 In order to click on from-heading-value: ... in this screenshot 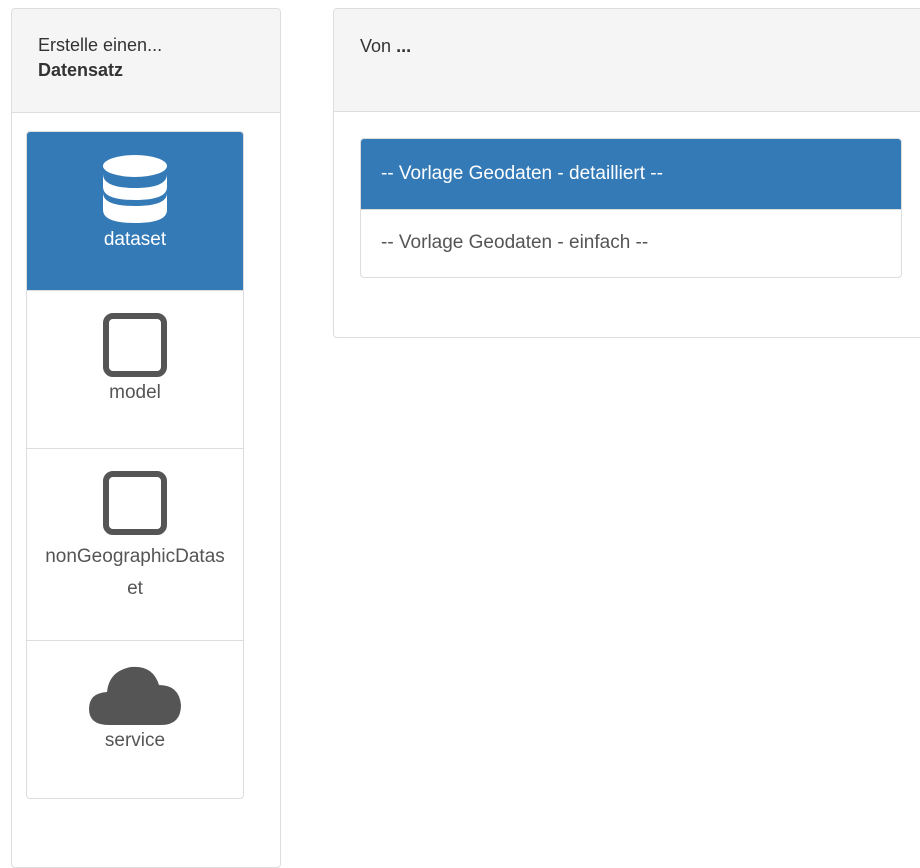, I will do `click(404, 46)`.